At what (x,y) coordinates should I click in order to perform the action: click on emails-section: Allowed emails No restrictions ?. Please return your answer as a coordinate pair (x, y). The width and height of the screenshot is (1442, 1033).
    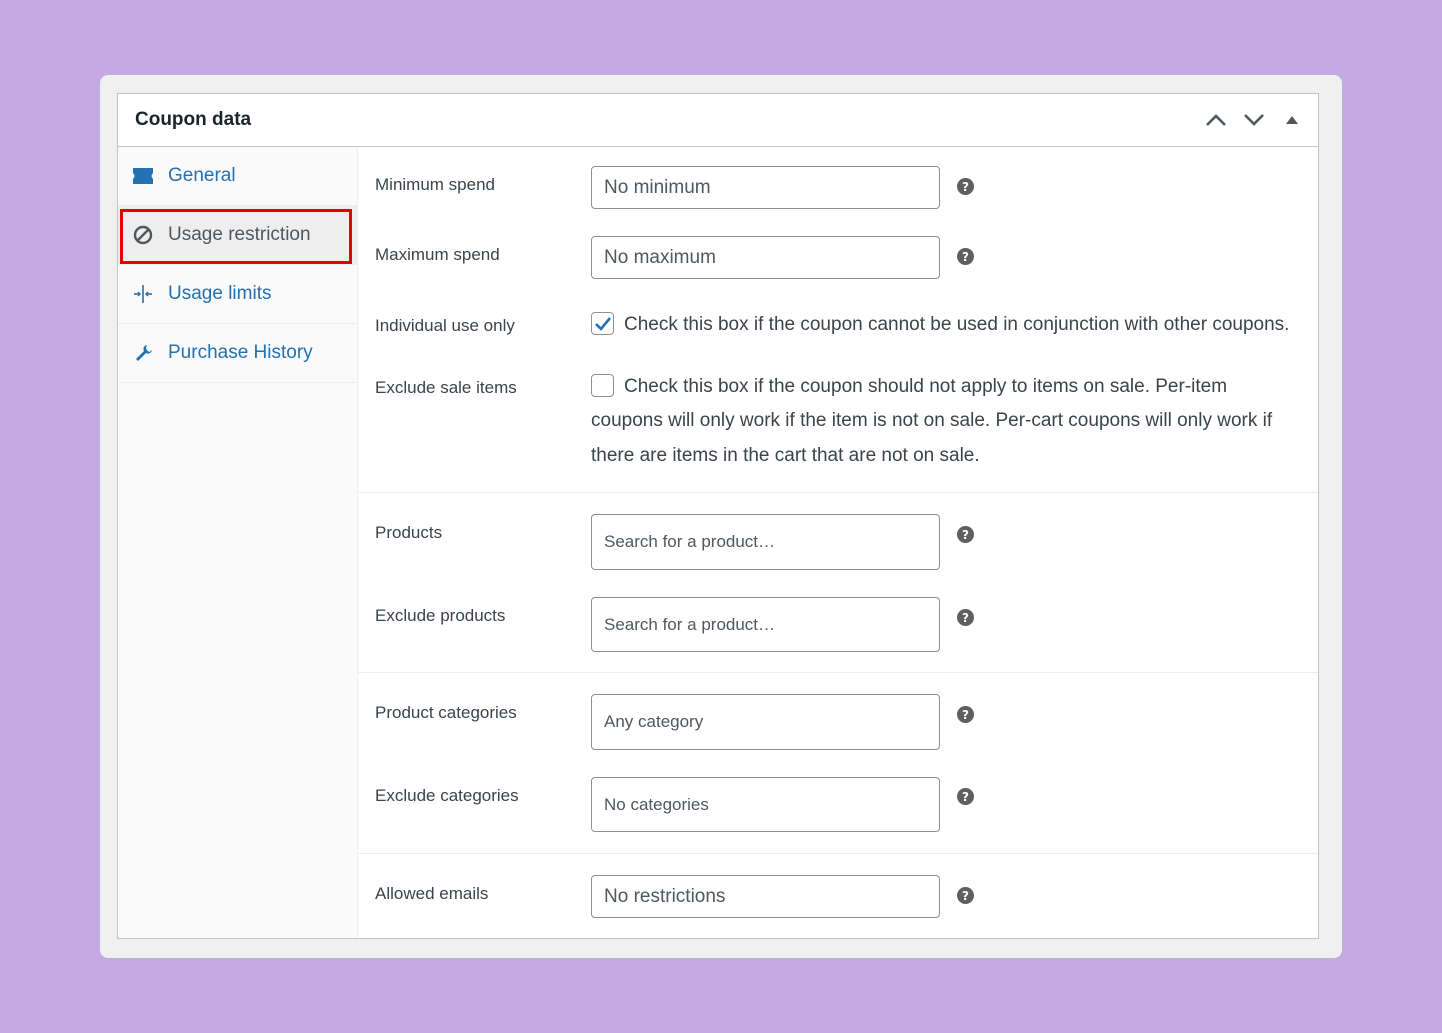
    Looking at the image, I should click on (838, 896).